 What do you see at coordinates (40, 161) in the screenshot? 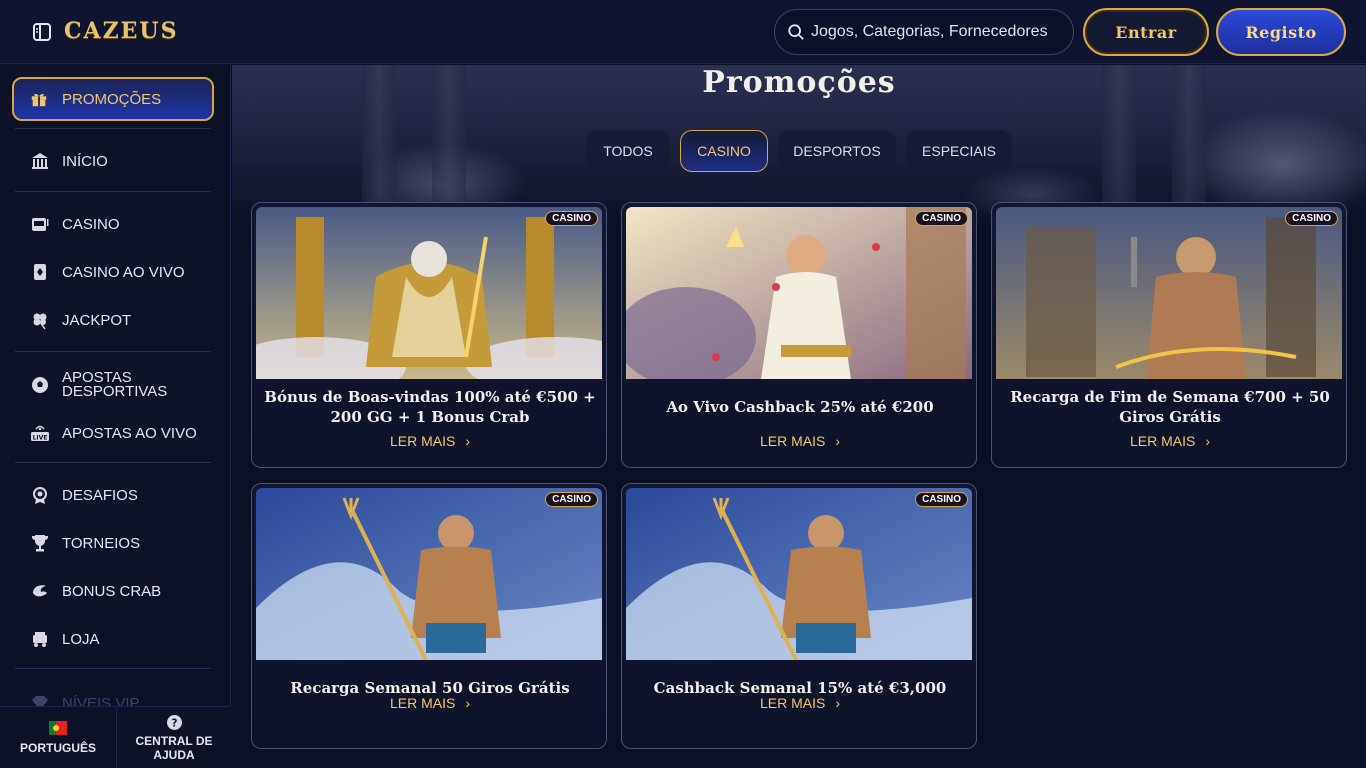
I see `bank-icon` at bounding box center [40, 161].